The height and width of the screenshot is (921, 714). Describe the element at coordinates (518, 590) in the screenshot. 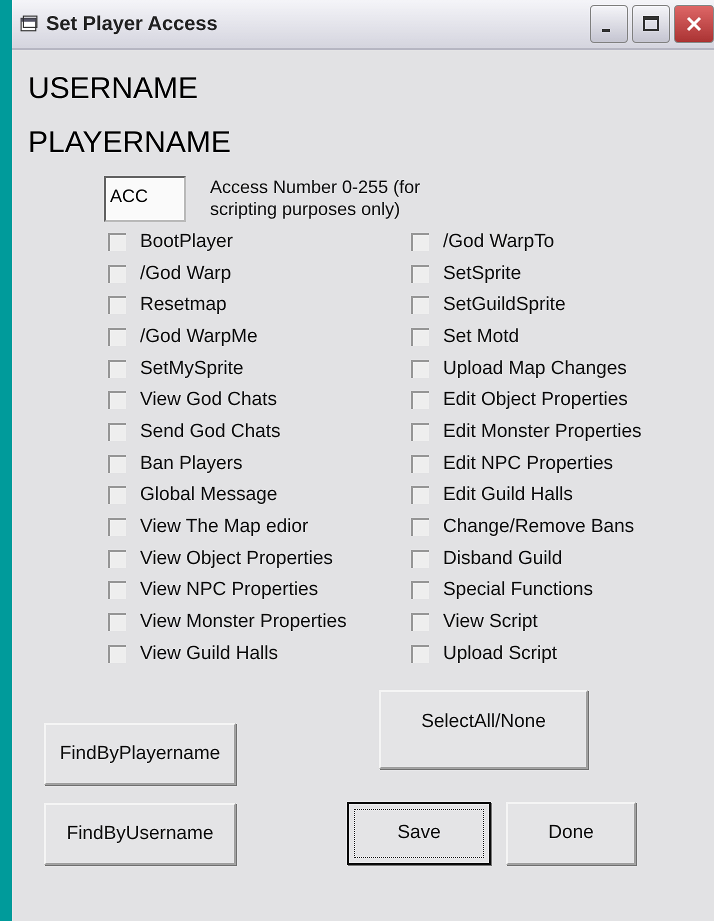

I see `checkbox-label: Special Functions` at that location.